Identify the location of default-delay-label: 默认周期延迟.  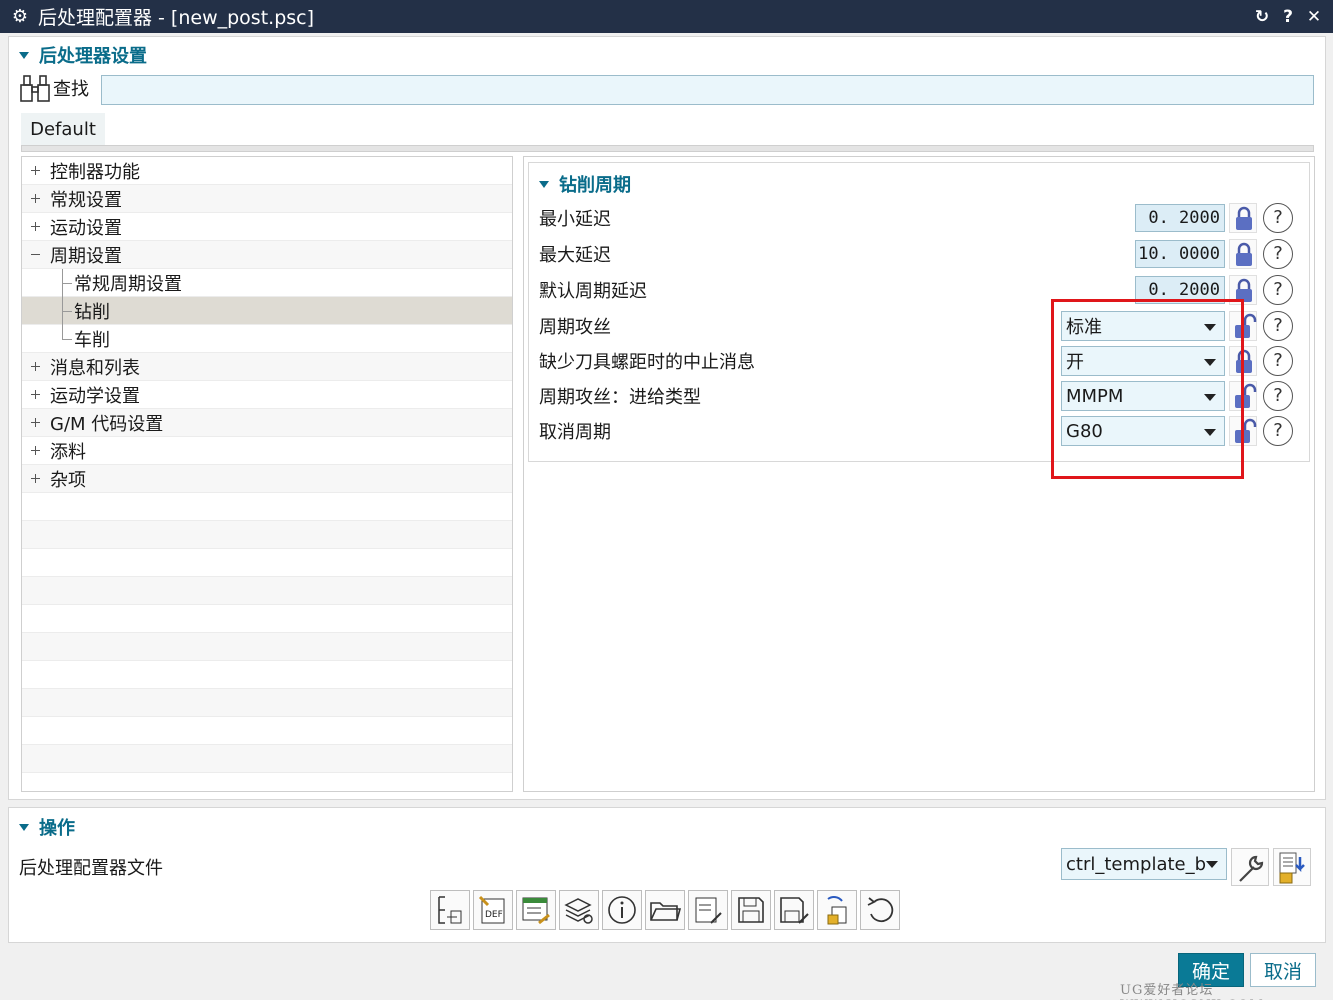
(593, 291).